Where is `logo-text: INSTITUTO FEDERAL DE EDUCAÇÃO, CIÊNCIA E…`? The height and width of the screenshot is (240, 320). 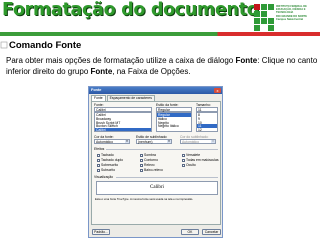 logo-text: INSTITUTO FEDERAL DE EDUCAÇÃO, CIÊNCIA E… is located at coordinates (297, 13).